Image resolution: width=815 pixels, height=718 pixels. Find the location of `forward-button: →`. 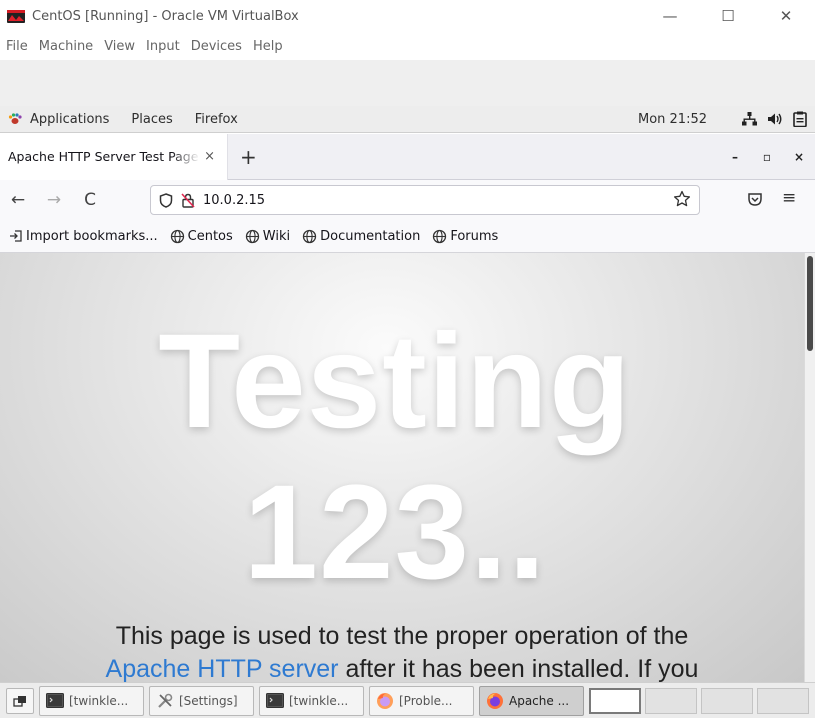

forward-button: → is located at coordinates (54, 200).